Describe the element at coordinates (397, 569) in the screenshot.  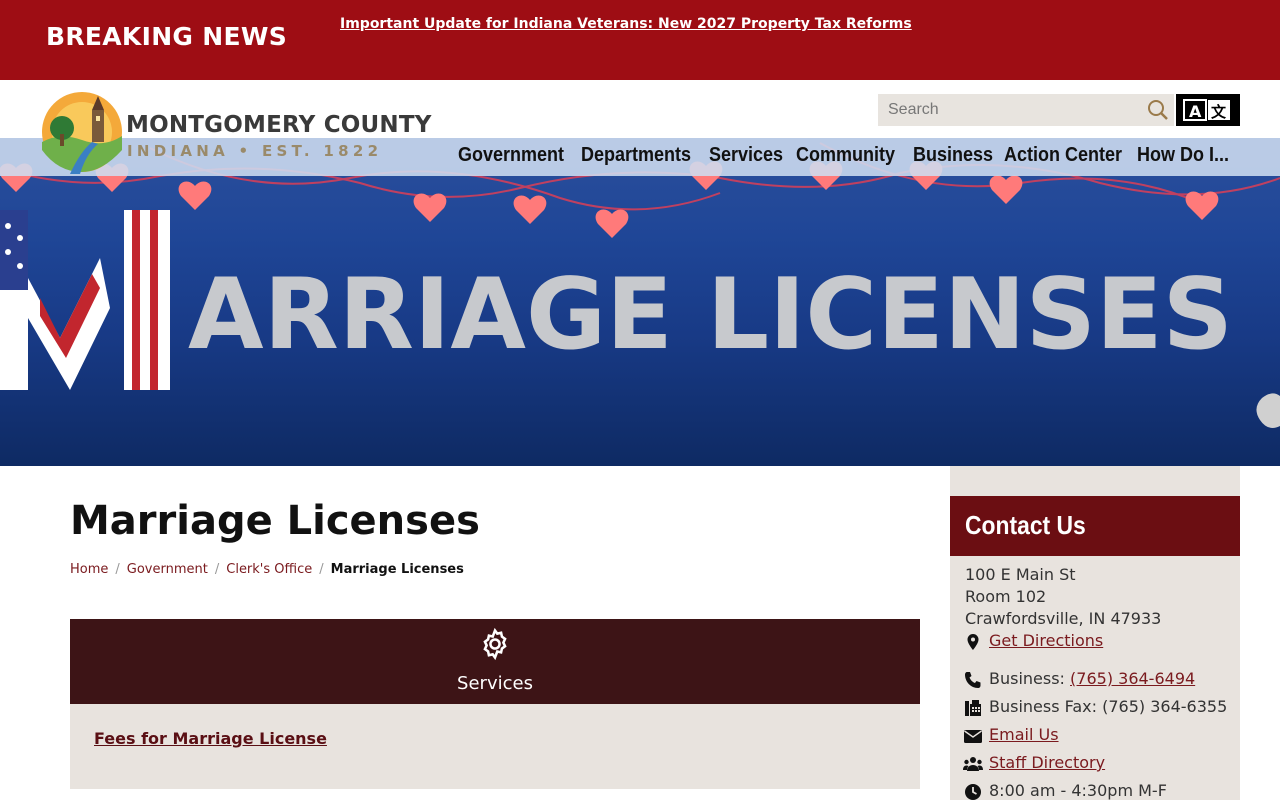
I see `breadcrumb-current: Marriage Licenses` at that location.